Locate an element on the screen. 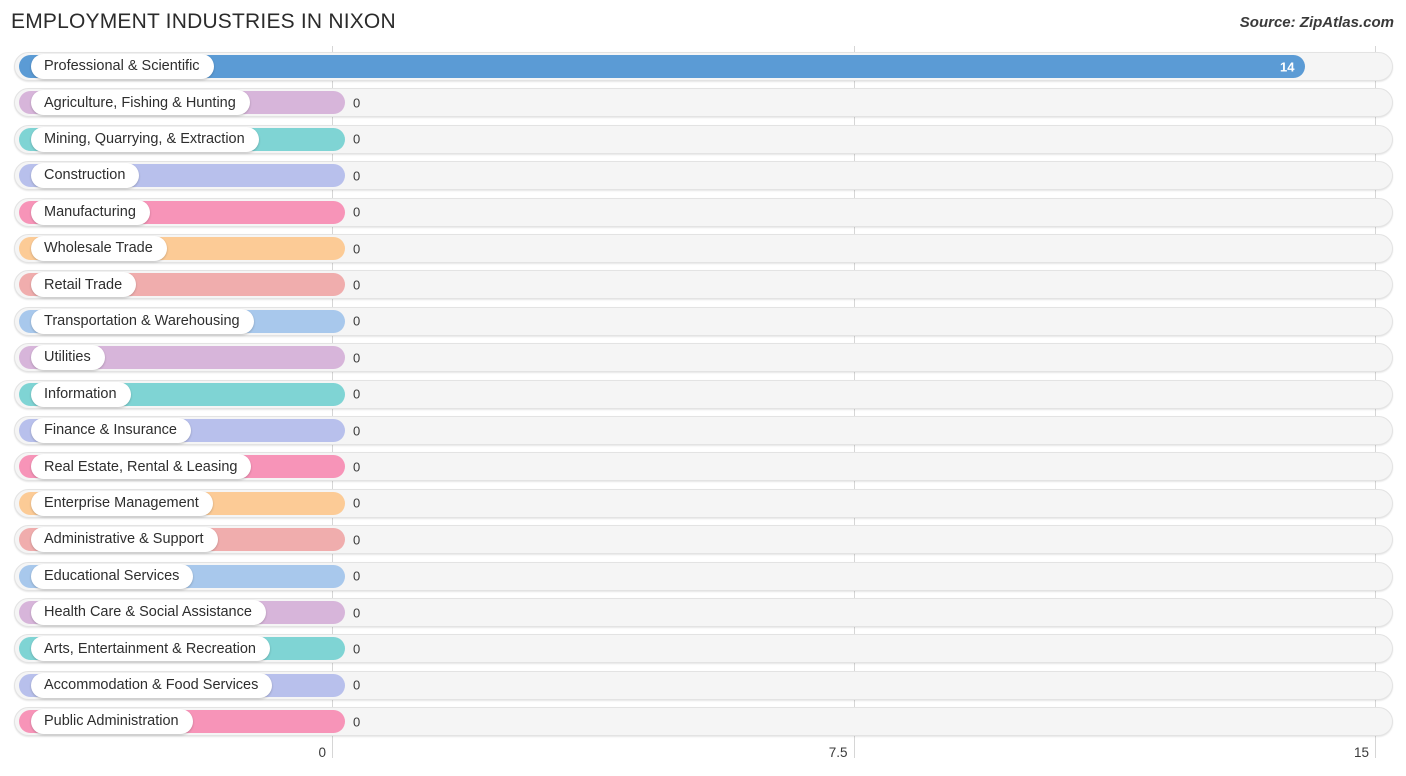 This screenshot has width=1406, height=776. category-label-pill: Manufacturing is located at coordinates (90, 212).